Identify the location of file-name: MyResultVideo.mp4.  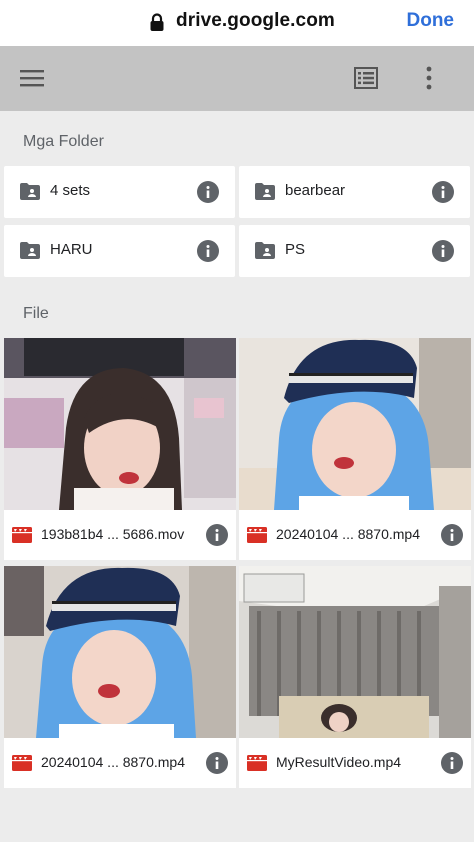
(339, 762).